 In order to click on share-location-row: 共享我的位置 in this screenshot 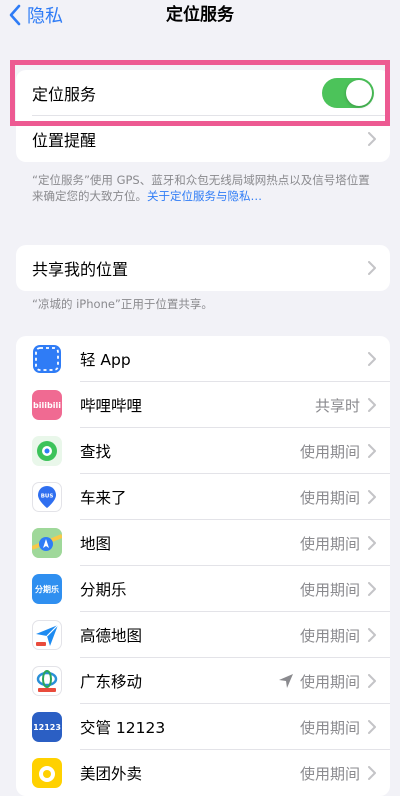, I will do `click(203, 268)`.